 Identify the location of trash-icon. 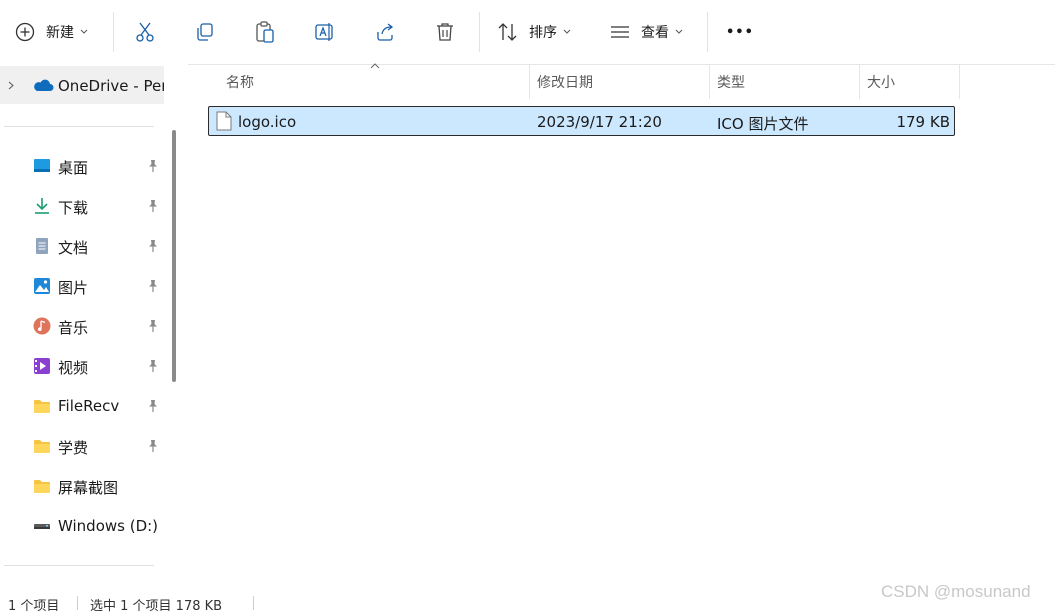
(445, 32).